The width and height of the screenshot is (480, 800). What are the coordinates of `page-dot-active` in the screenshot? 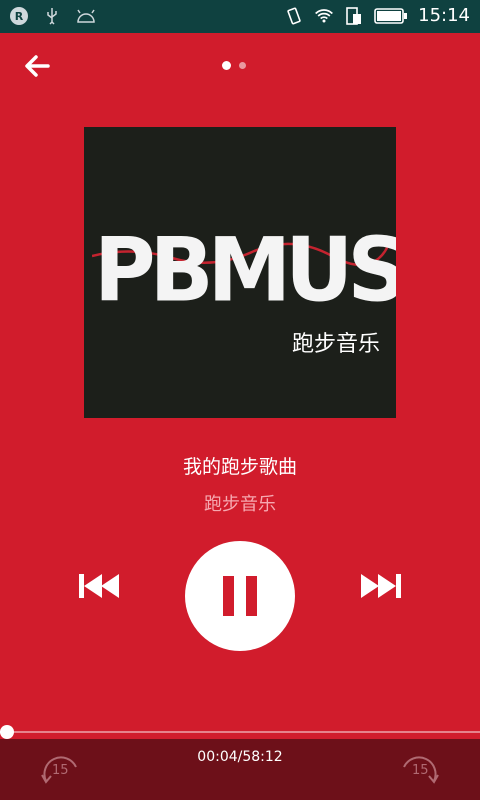 It's located at (226, 65).